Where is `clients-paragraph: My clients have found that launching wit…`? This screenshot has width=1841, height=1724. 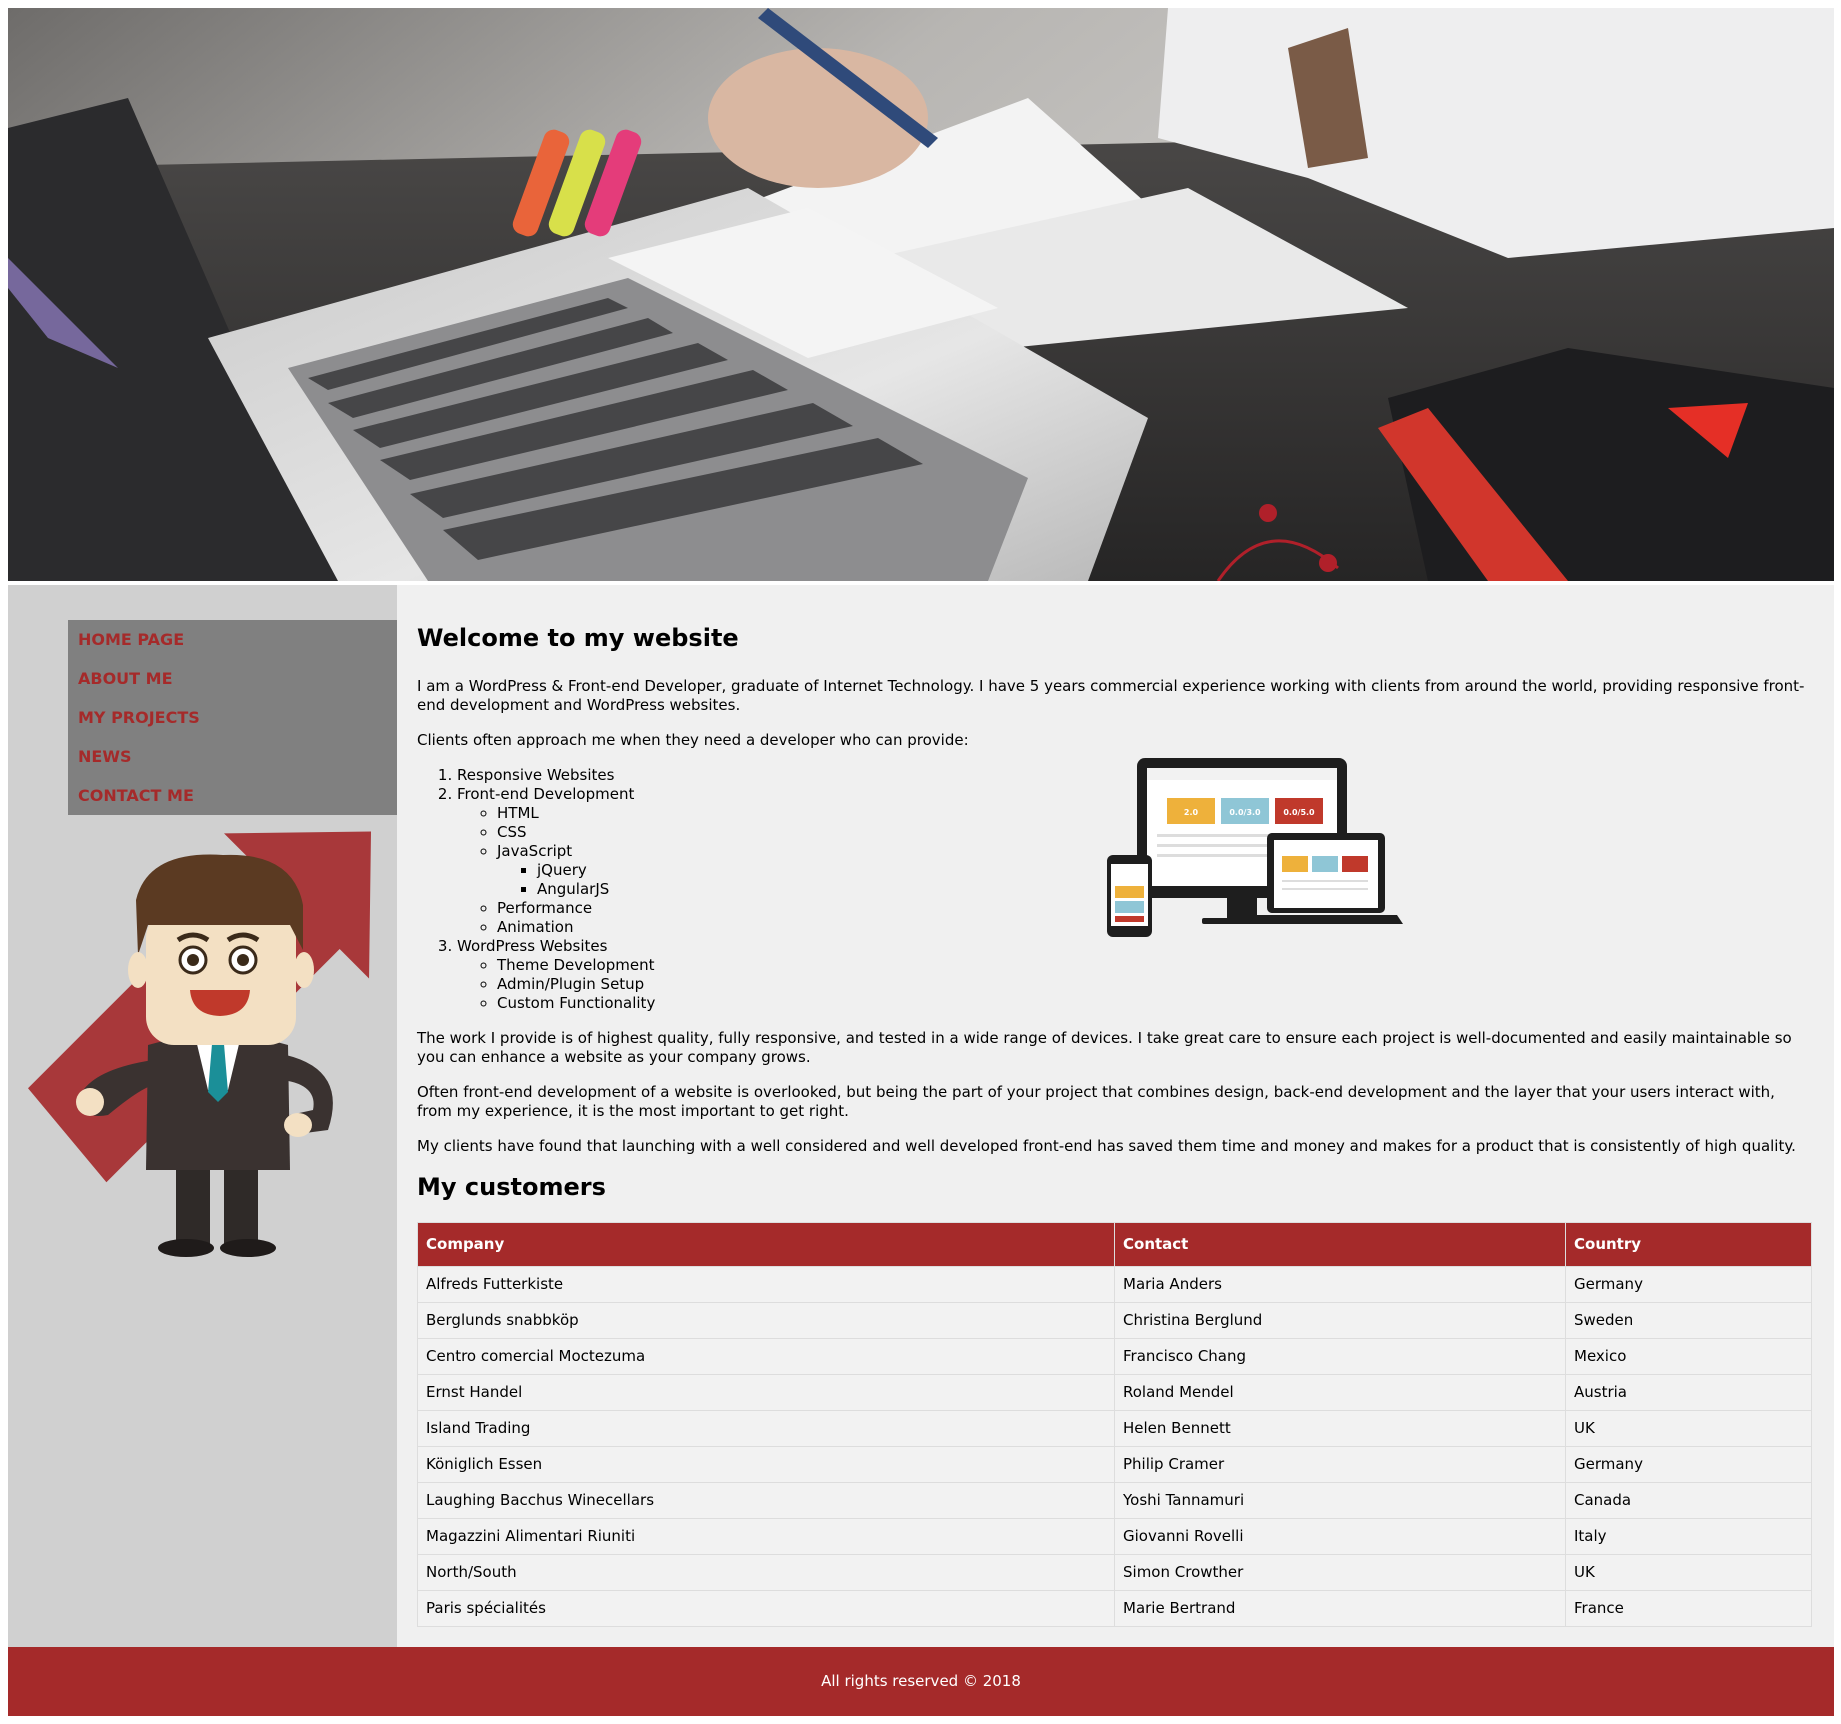
clients-paragraph: My clients have found that launching wit… is located at coordinates (1106, 1146).